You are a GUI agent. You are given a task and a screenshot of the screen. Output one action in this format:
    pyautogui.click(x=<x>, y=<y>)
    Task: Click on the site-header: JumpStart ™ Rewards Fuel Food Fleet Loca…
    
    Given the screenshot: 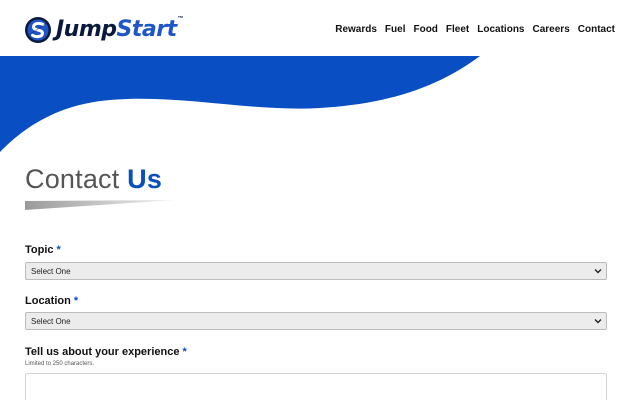 What is the action you would take?
    pyautogui.click(x=320, y=28)
    